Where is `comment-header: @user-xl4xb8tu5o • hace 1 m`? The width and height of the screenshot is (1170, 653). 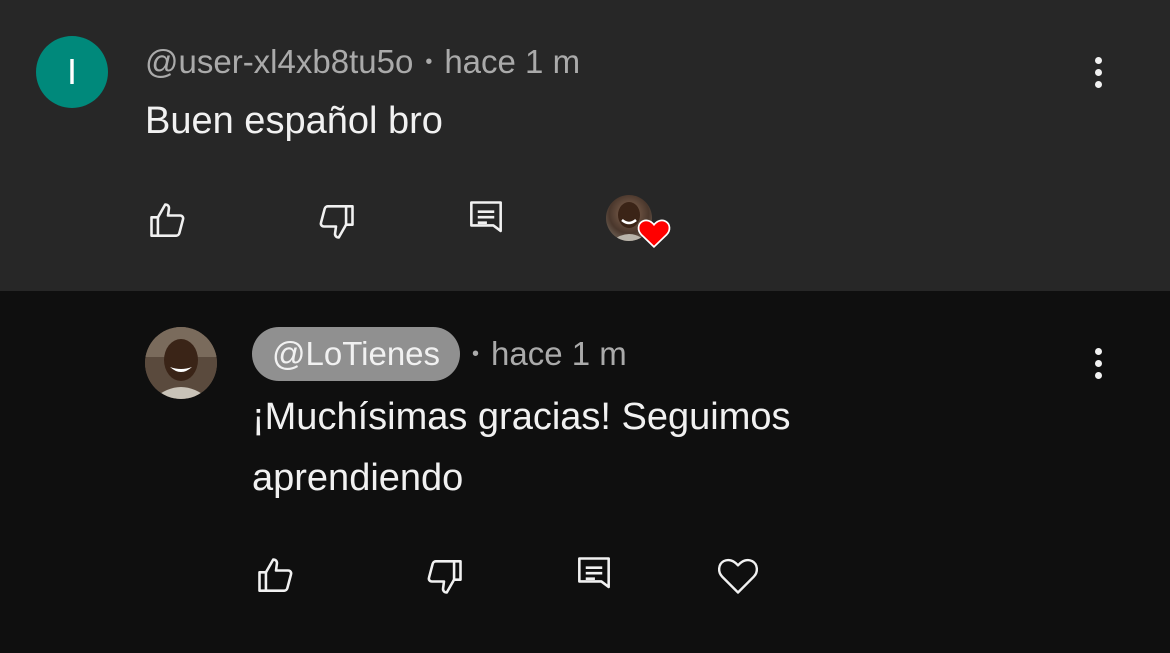
comment-header: @user-xl4xb8tu5o • hace 1 m is located at coordinates (362, 62).